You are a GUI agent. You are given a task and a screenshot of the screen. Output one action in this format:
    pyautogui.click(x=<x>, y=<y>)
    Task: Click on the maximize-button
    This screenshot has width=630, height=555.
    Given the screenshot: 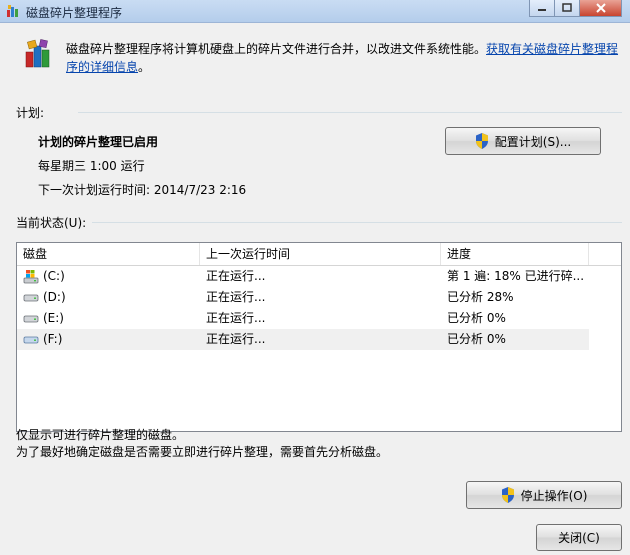 What is the action you would take?
    pyautogui.click(x=567, y=8)
    